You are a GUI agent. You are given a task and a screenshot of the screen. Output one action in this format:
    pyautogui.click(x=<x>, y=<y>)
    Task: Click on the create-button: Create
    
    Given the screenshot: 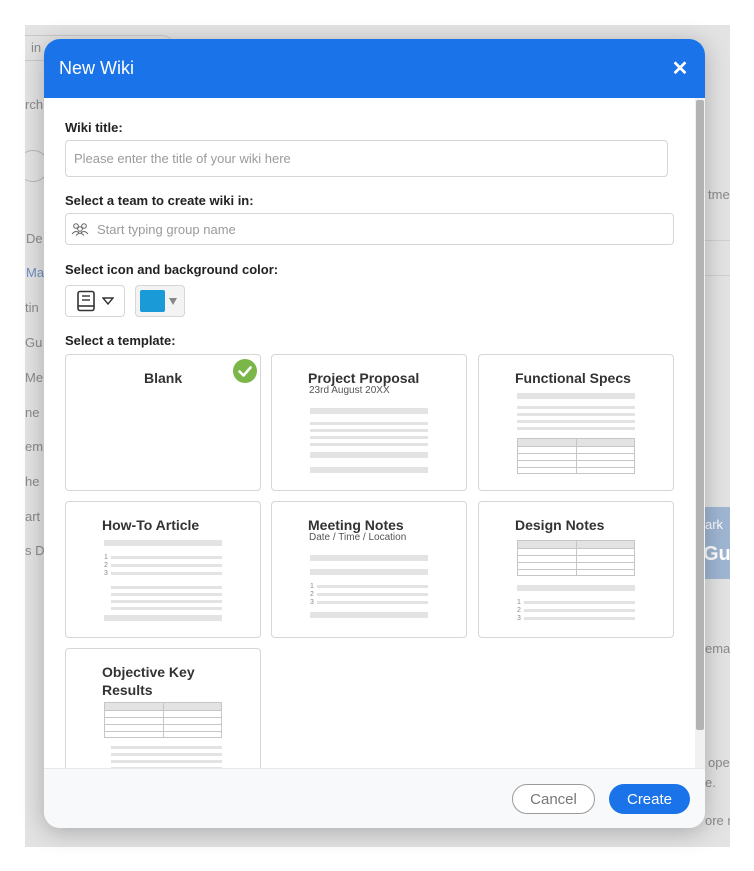 What is the action you would take?
    pyautogui.click(x=649, y=799)
    